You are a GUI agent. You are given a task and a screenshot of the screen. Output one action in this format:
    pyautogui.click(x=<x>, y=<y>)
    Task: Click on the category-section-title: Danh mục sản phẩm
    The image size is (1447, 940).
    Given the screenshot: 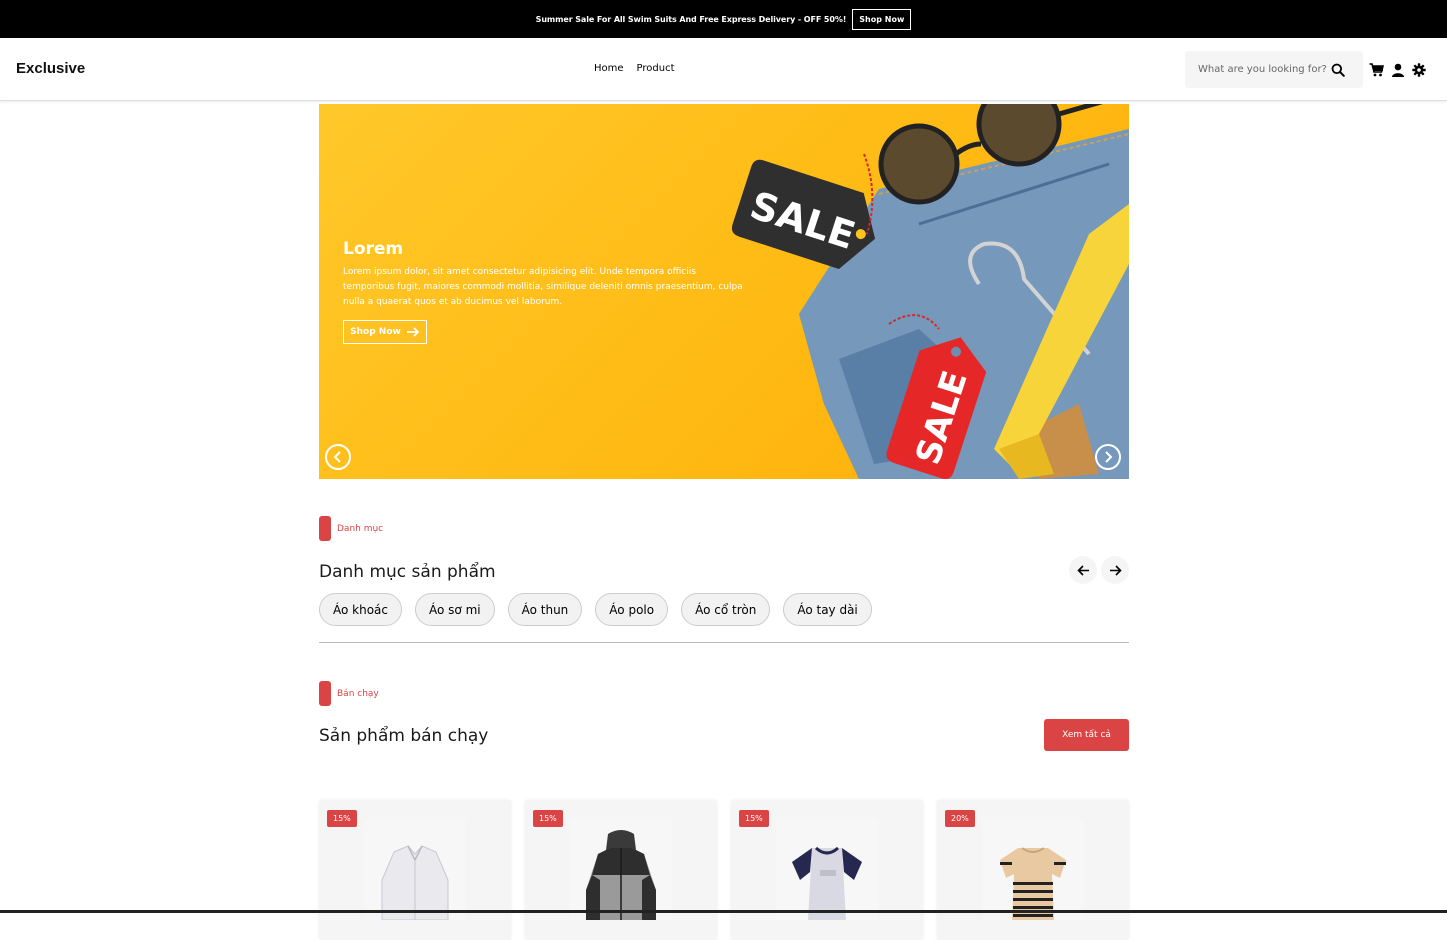 What is the action you would take?
    pyautogui.click(x=407, y=572)
    